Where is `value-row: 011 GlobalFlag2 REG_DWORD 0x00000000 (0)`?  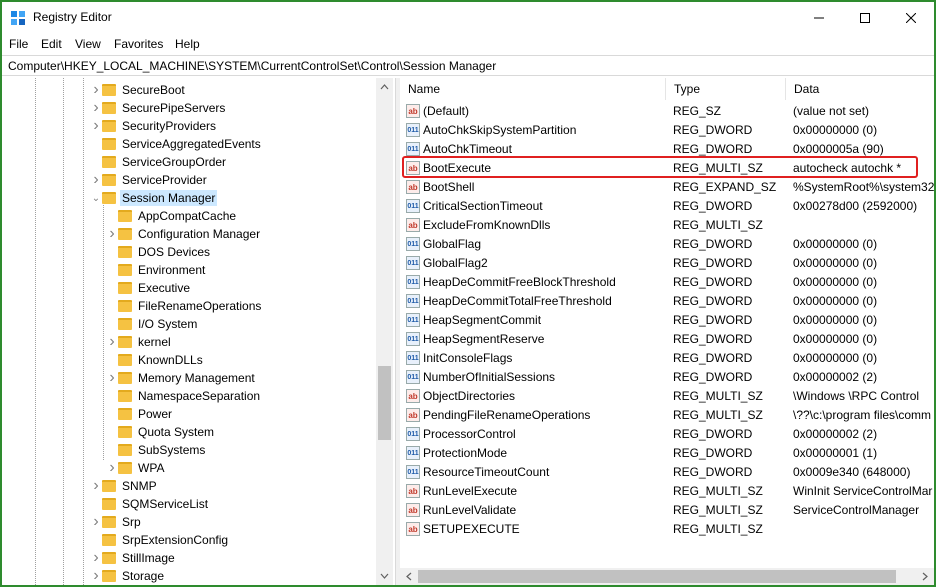 value-row: 011 GlobalFlag2 REG_DWORD 0x00000000 (0) is located at coordinates (667, 263).